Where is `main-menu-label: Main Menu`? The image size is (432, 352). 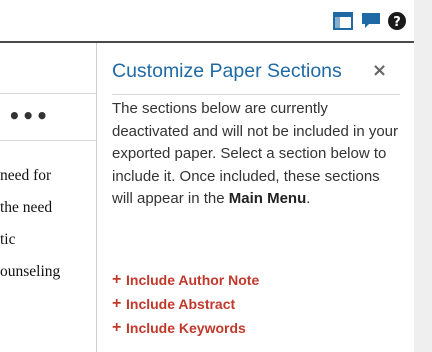 main-menu-label: Main Menu is located at coordinates (267, 198).